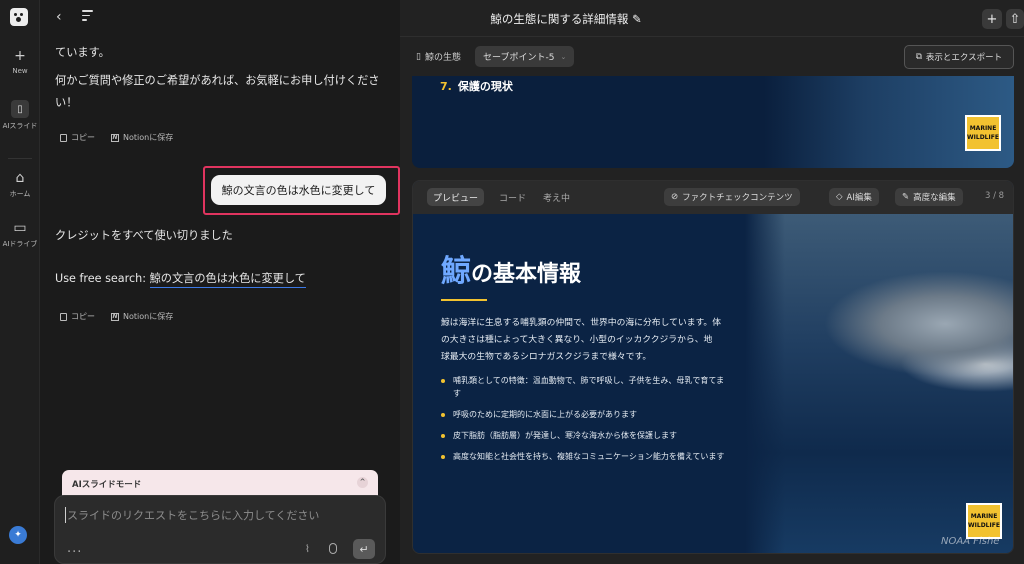 The width and height of the screenshot is (1024, 564). I want to click on advanced-edit-button: ✎ 高度な編集, so click(929, 197).